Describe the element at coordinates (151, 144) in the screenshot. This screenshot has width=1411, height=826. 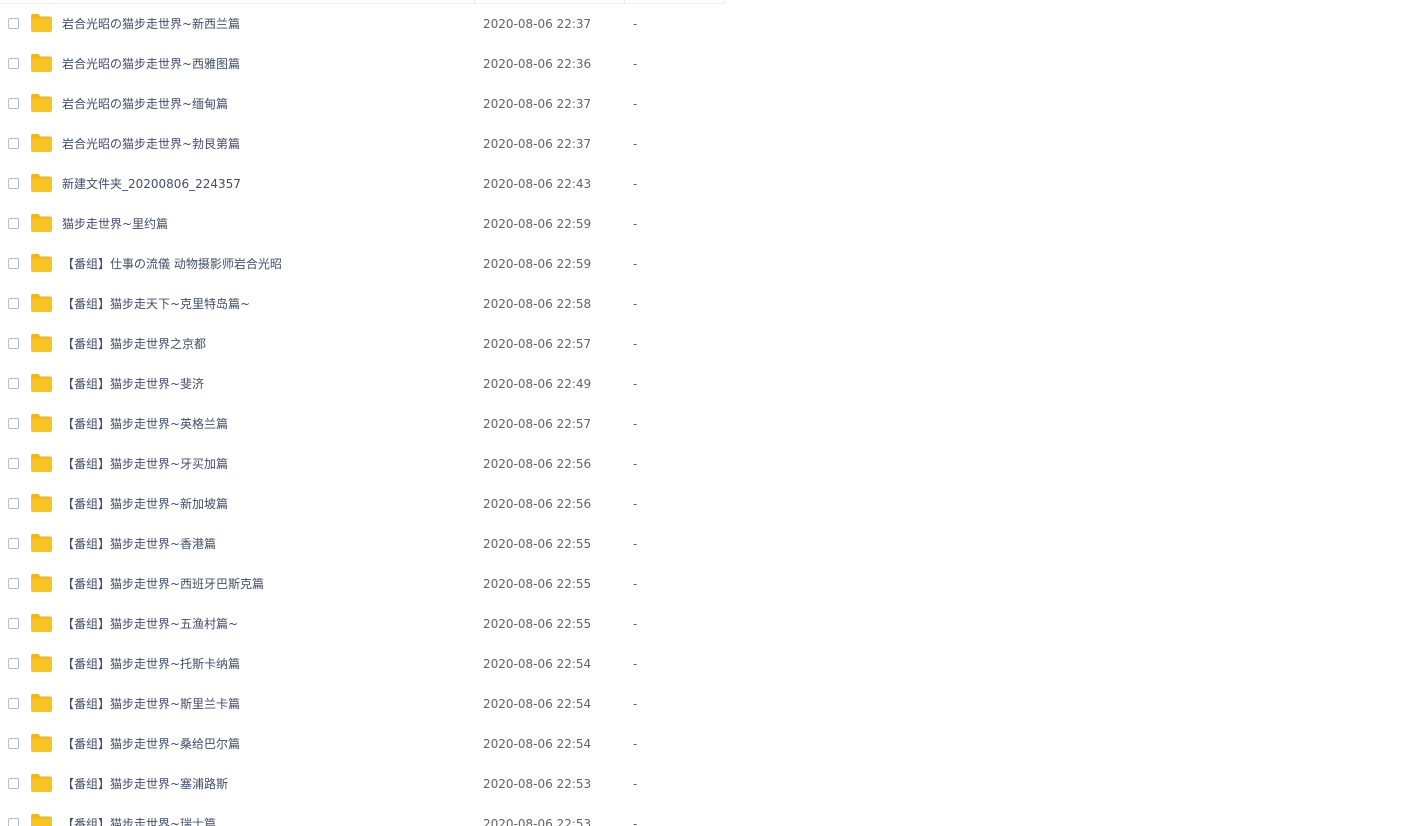
I see `file-name: 岩合光昭の猫步走世界~勃艮第篇` at that location.